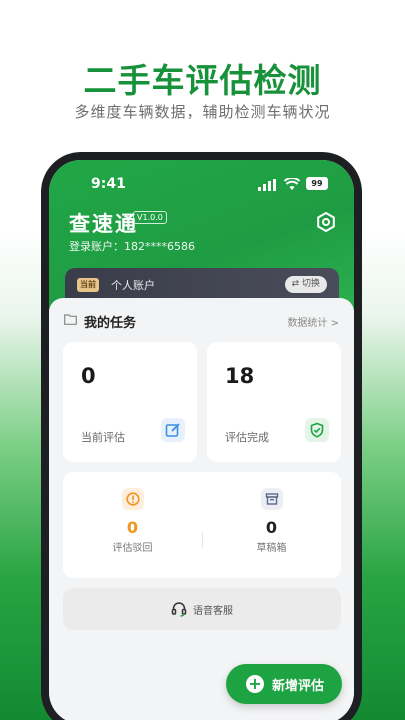 This screenshot has height=720, width=405. What do you see at coordinates (271, 548) in the screenshot?
I see `drafts-label: 草稿箱` at bounding box center [271, 548].